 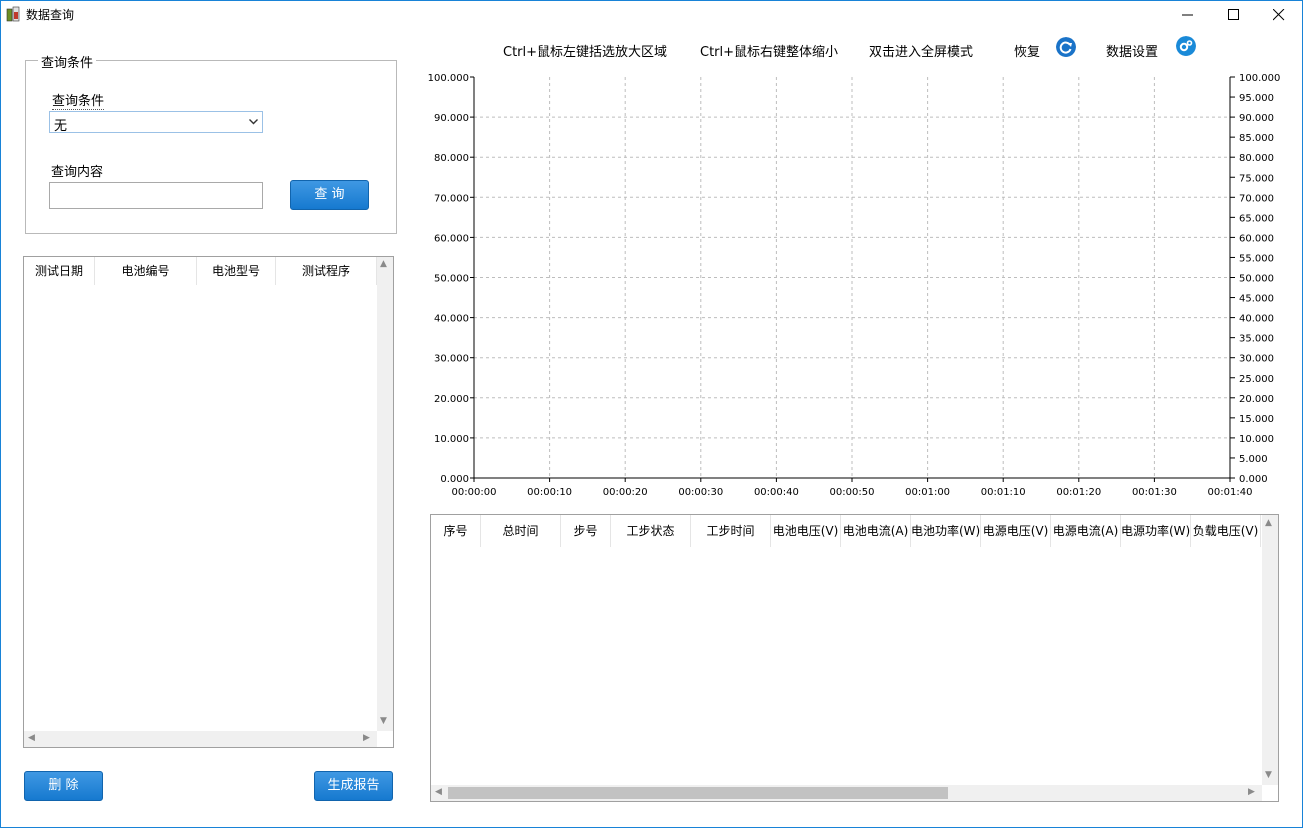 What do you see at coordinates (13, 14) in the screenshot?
I see `app-icon` at bounding box center [13, 14].